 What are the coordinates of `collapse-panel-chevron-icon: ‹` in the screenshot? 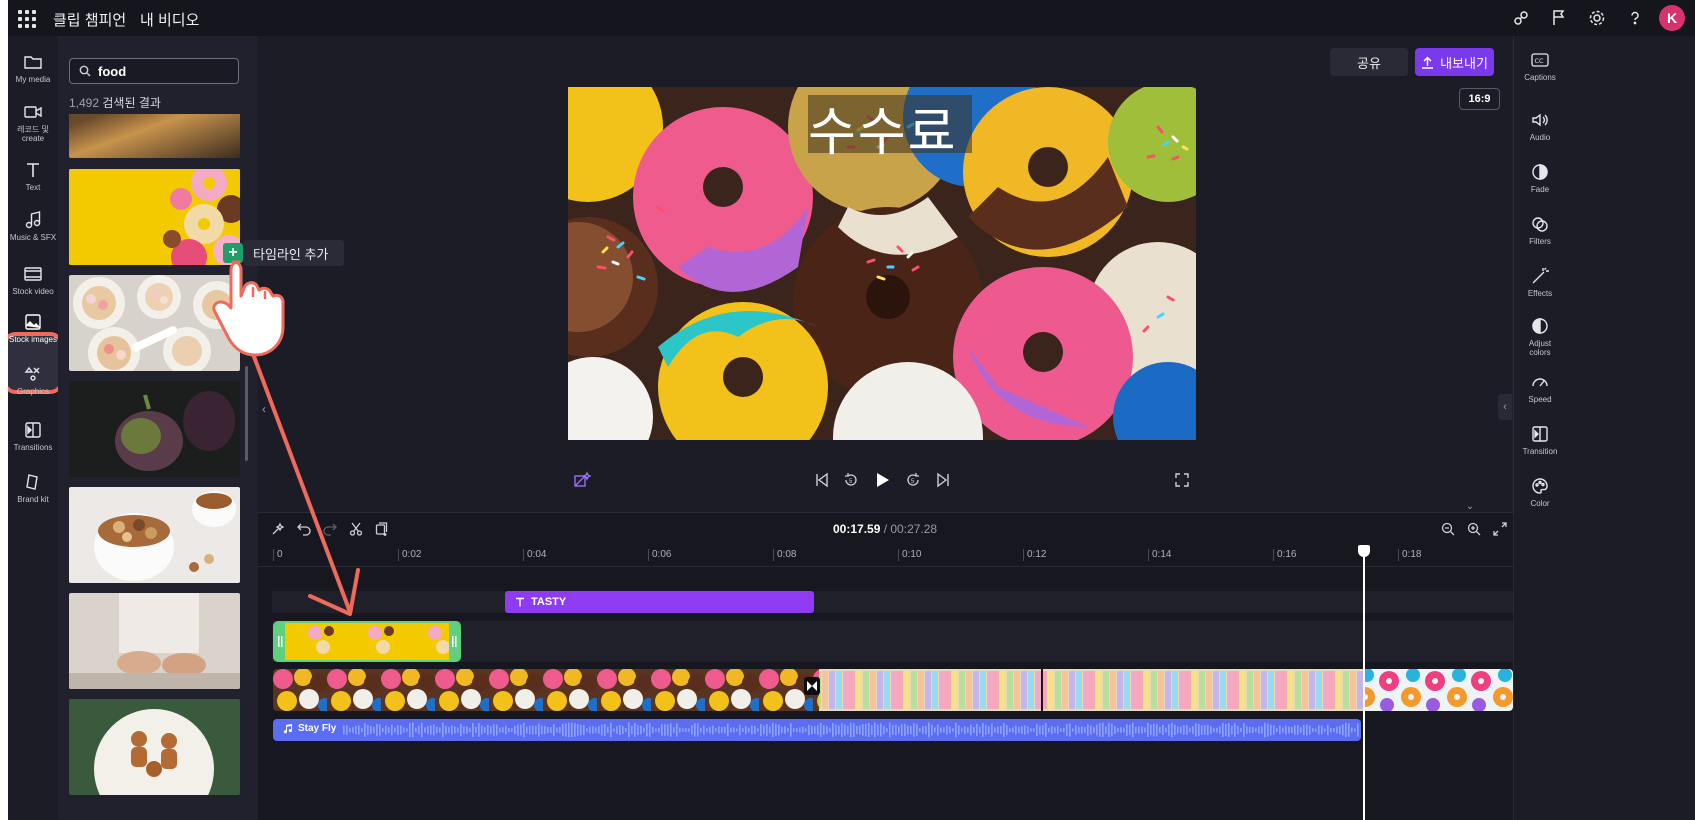 It's located at (264, 409).